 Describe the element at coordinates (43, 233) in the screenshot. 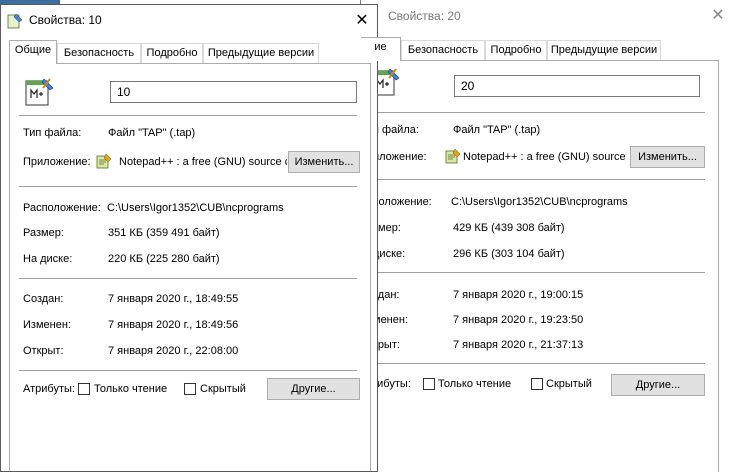

I see `size-label: Размер:` at that location.